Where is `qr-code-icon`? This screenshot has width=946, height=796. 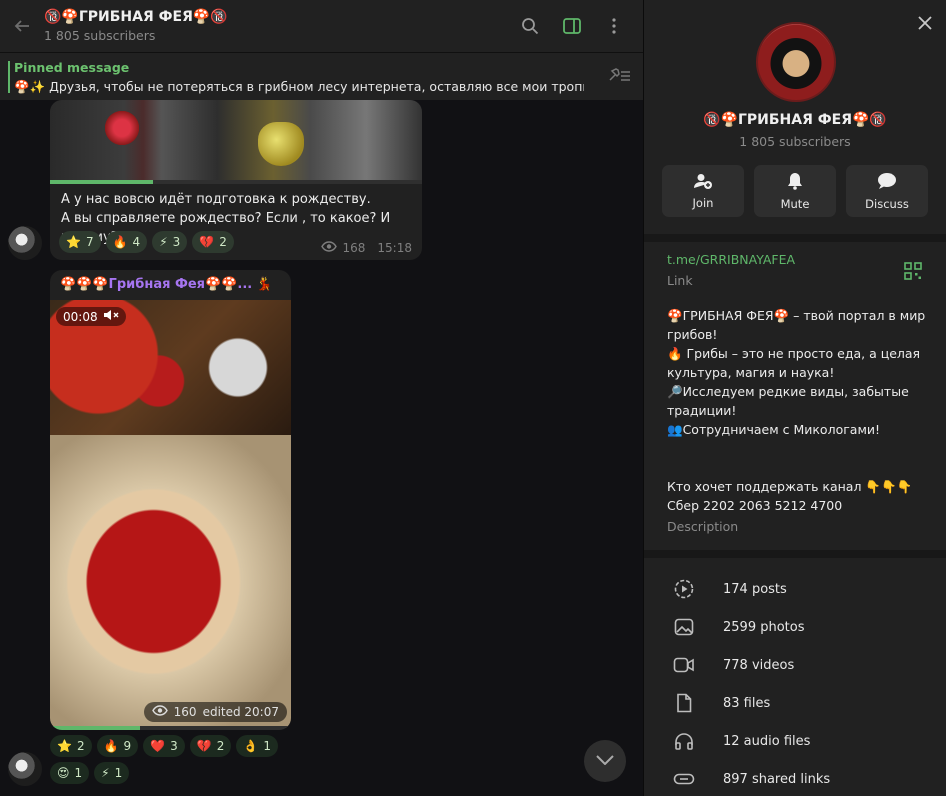 qr-code-icon is located at coordinates (913, 273).